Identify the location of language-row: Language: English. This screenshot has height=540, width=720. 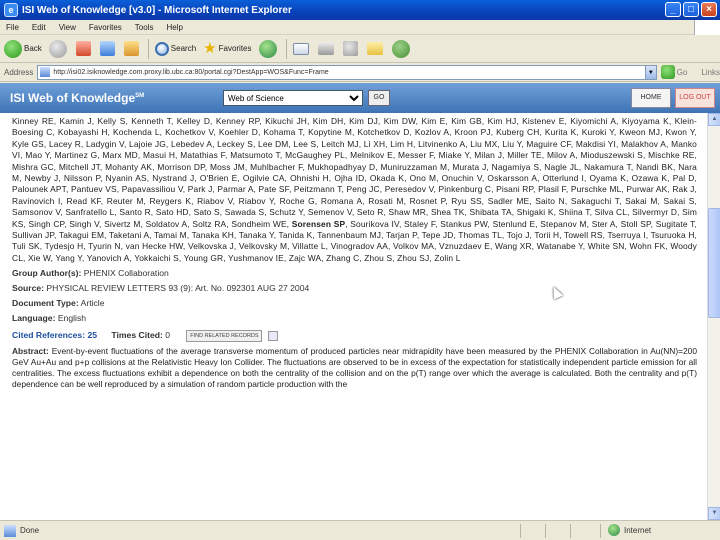
(354, 318).